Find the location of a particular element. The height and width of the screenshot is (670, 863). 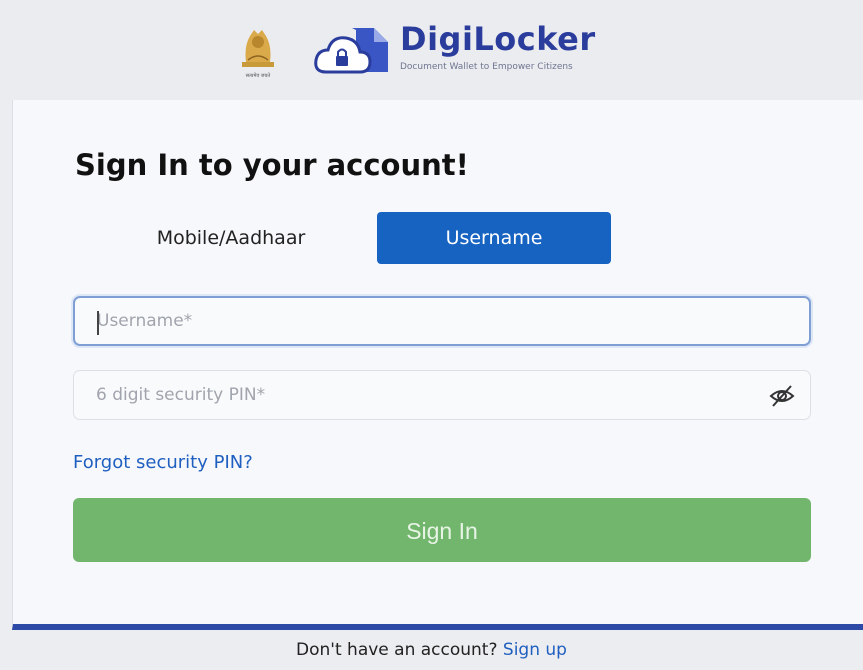

signin-button: Sign In is located at coordinates (442, 530).